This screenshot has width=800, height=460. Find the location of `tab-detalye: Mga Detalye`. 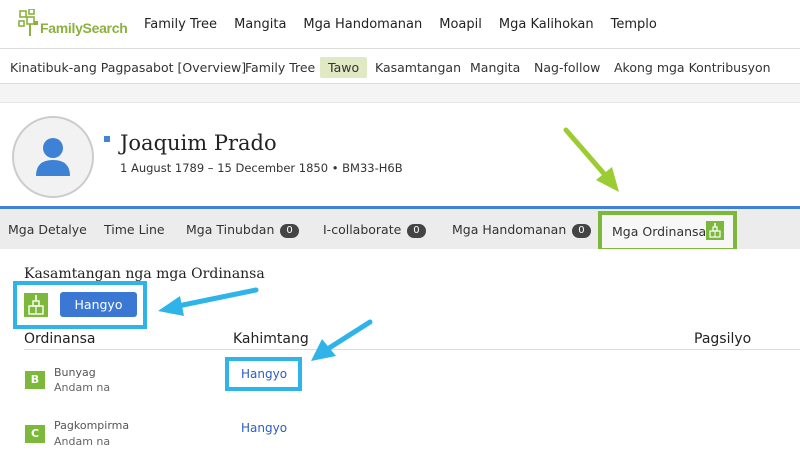

tab-detalye: Mga Detalye is located at coordinates (47, 229).